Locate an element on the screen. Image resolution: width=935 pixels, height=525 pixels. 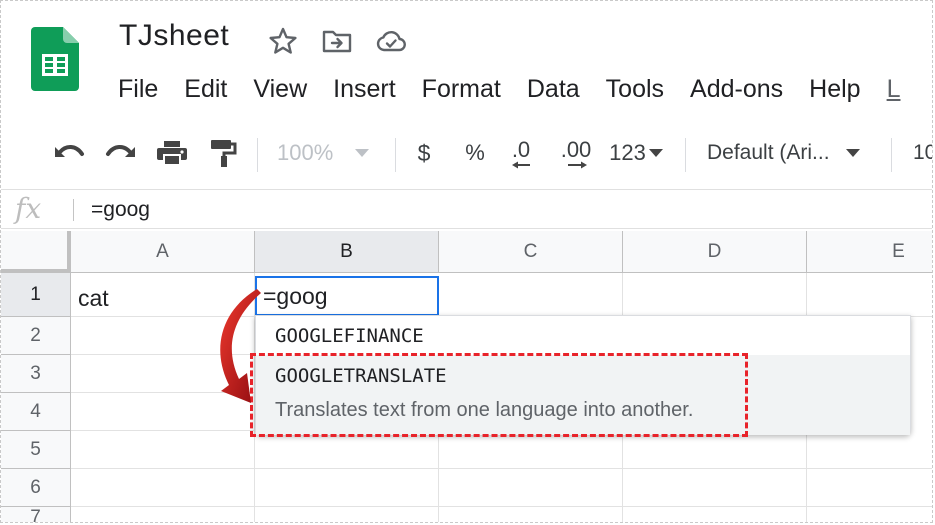
cell-e5 is located at coordinates (869, 450).